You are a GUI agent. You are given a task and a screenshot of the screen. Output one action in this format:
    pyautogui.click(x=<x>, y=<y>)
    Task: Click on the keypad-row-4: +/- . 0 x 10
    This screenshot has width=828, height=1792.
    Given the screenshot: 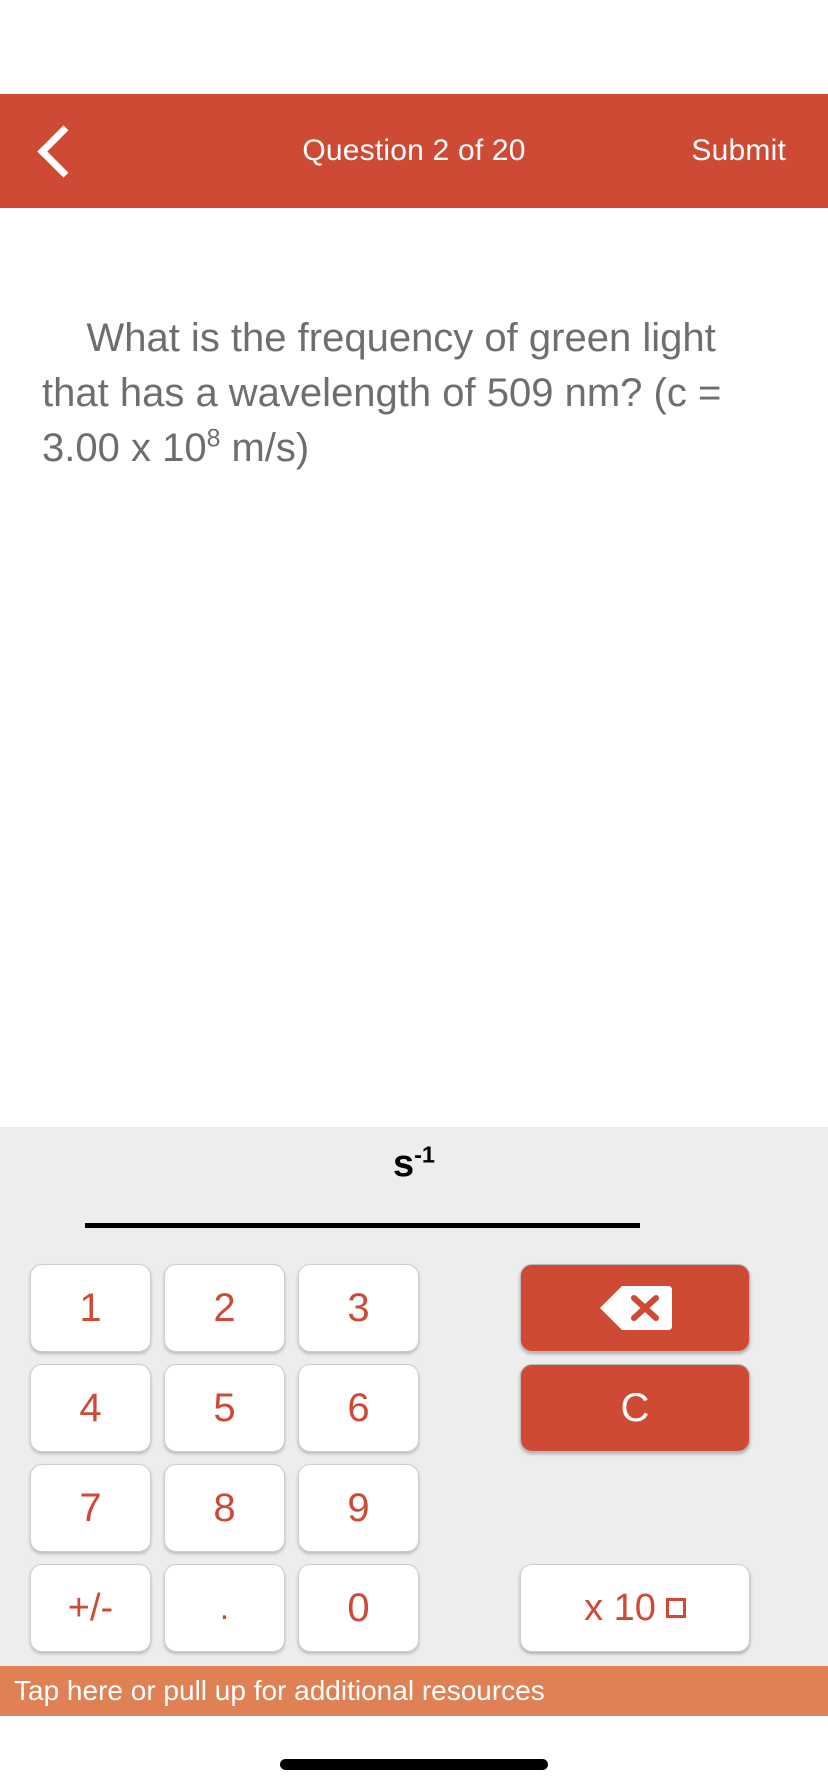 What is the action you would take?
    pyautogui.click(x=414, y=1608)
    